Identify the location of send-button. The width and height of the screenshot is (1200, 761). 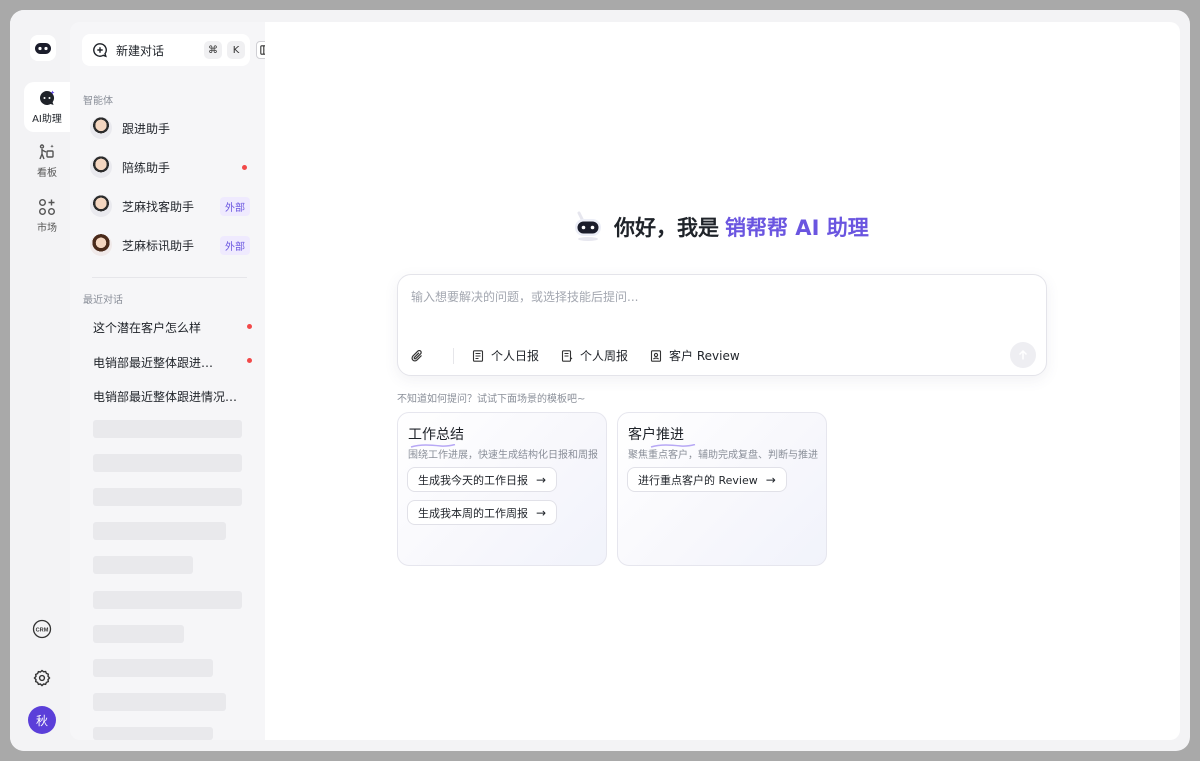
(1023, 355).